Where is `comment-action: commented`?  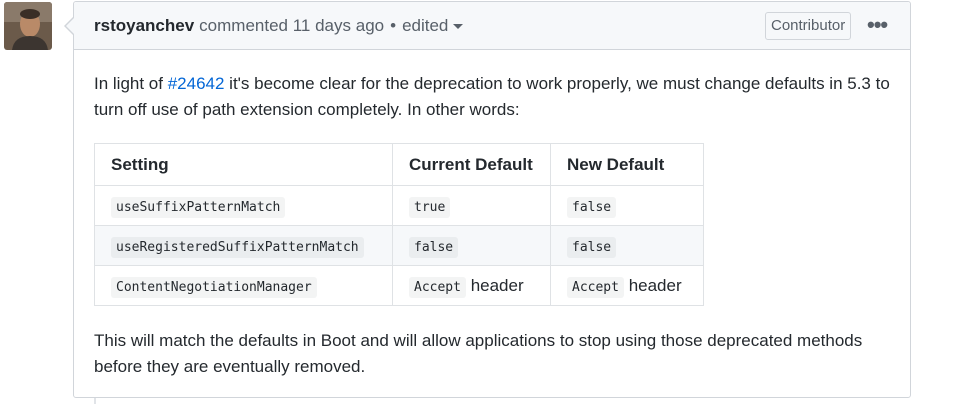 comment-action: commented is located at coordinates (243, 25).